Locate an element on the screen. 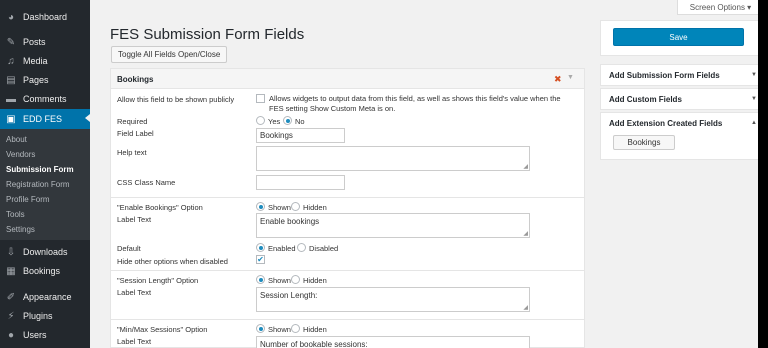 This screenshot has height=348, width=768. minmax-shown-radio is located at coordinates (260, 328).